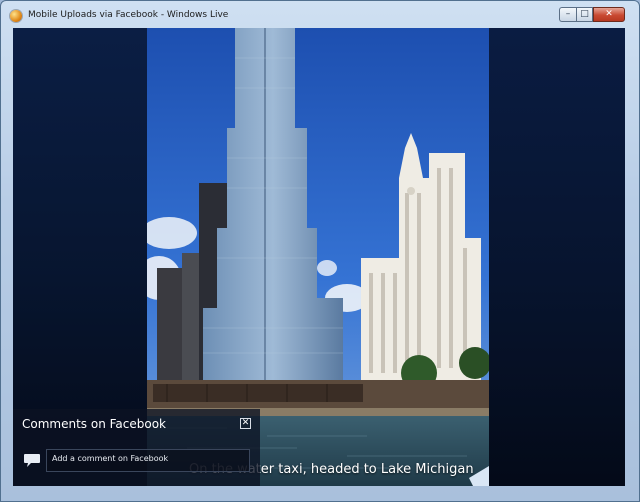 Image resolution: width=640 pixels, height=502 pixels. I want to click on window-controls: – □ ✕, so click(592, 14).